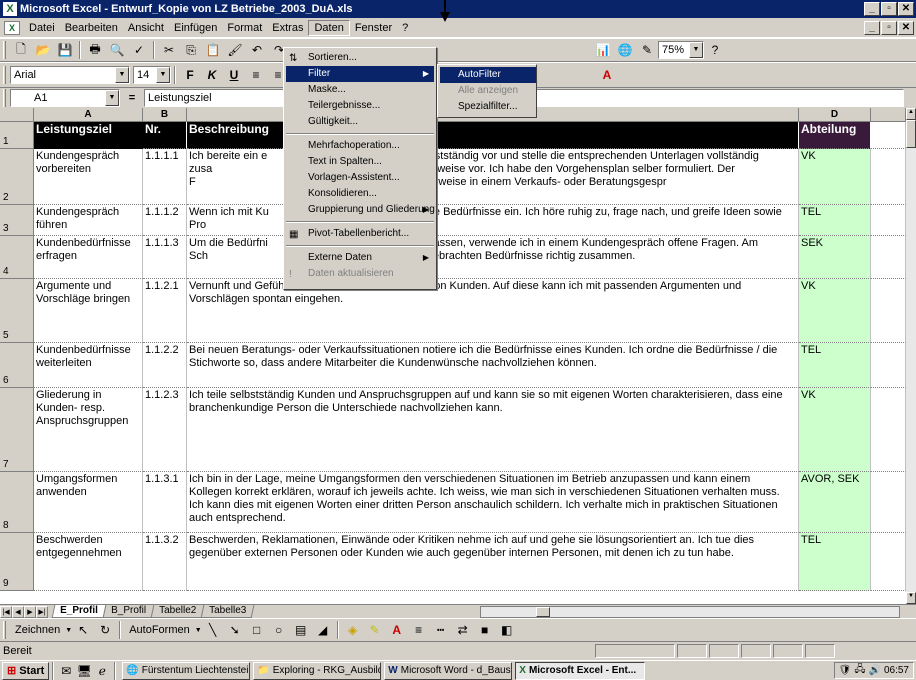  I want to click on preview-icon: 🔍, so click(117, 50).